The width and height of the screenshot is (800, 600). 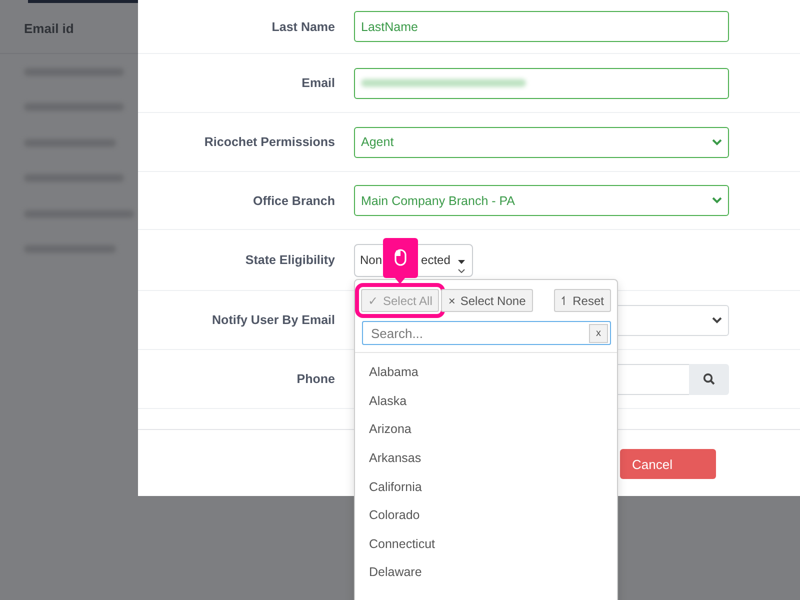 I want to click on email-field, so click(x=541, y=83).